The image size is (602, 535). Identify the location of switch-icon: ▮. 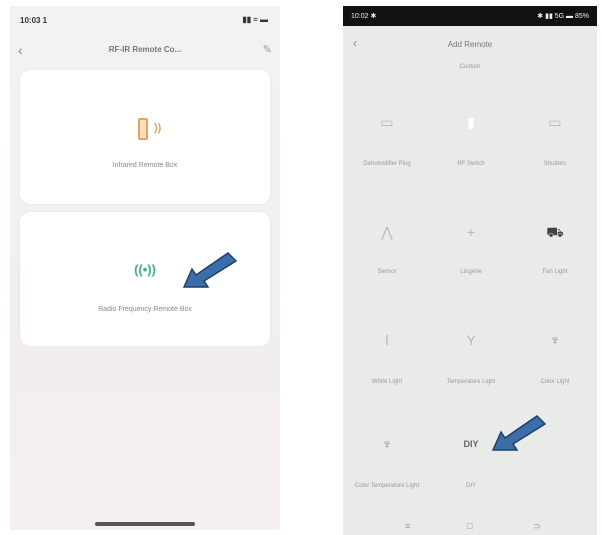
(471, 122).